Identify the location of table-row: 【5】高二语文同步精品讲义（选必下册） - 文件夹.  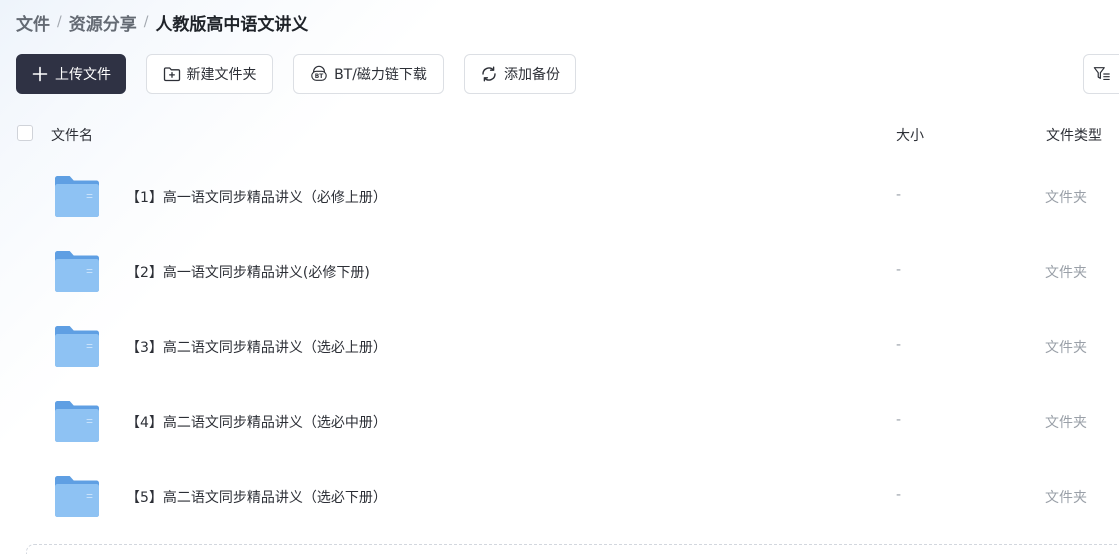
(559, 512).